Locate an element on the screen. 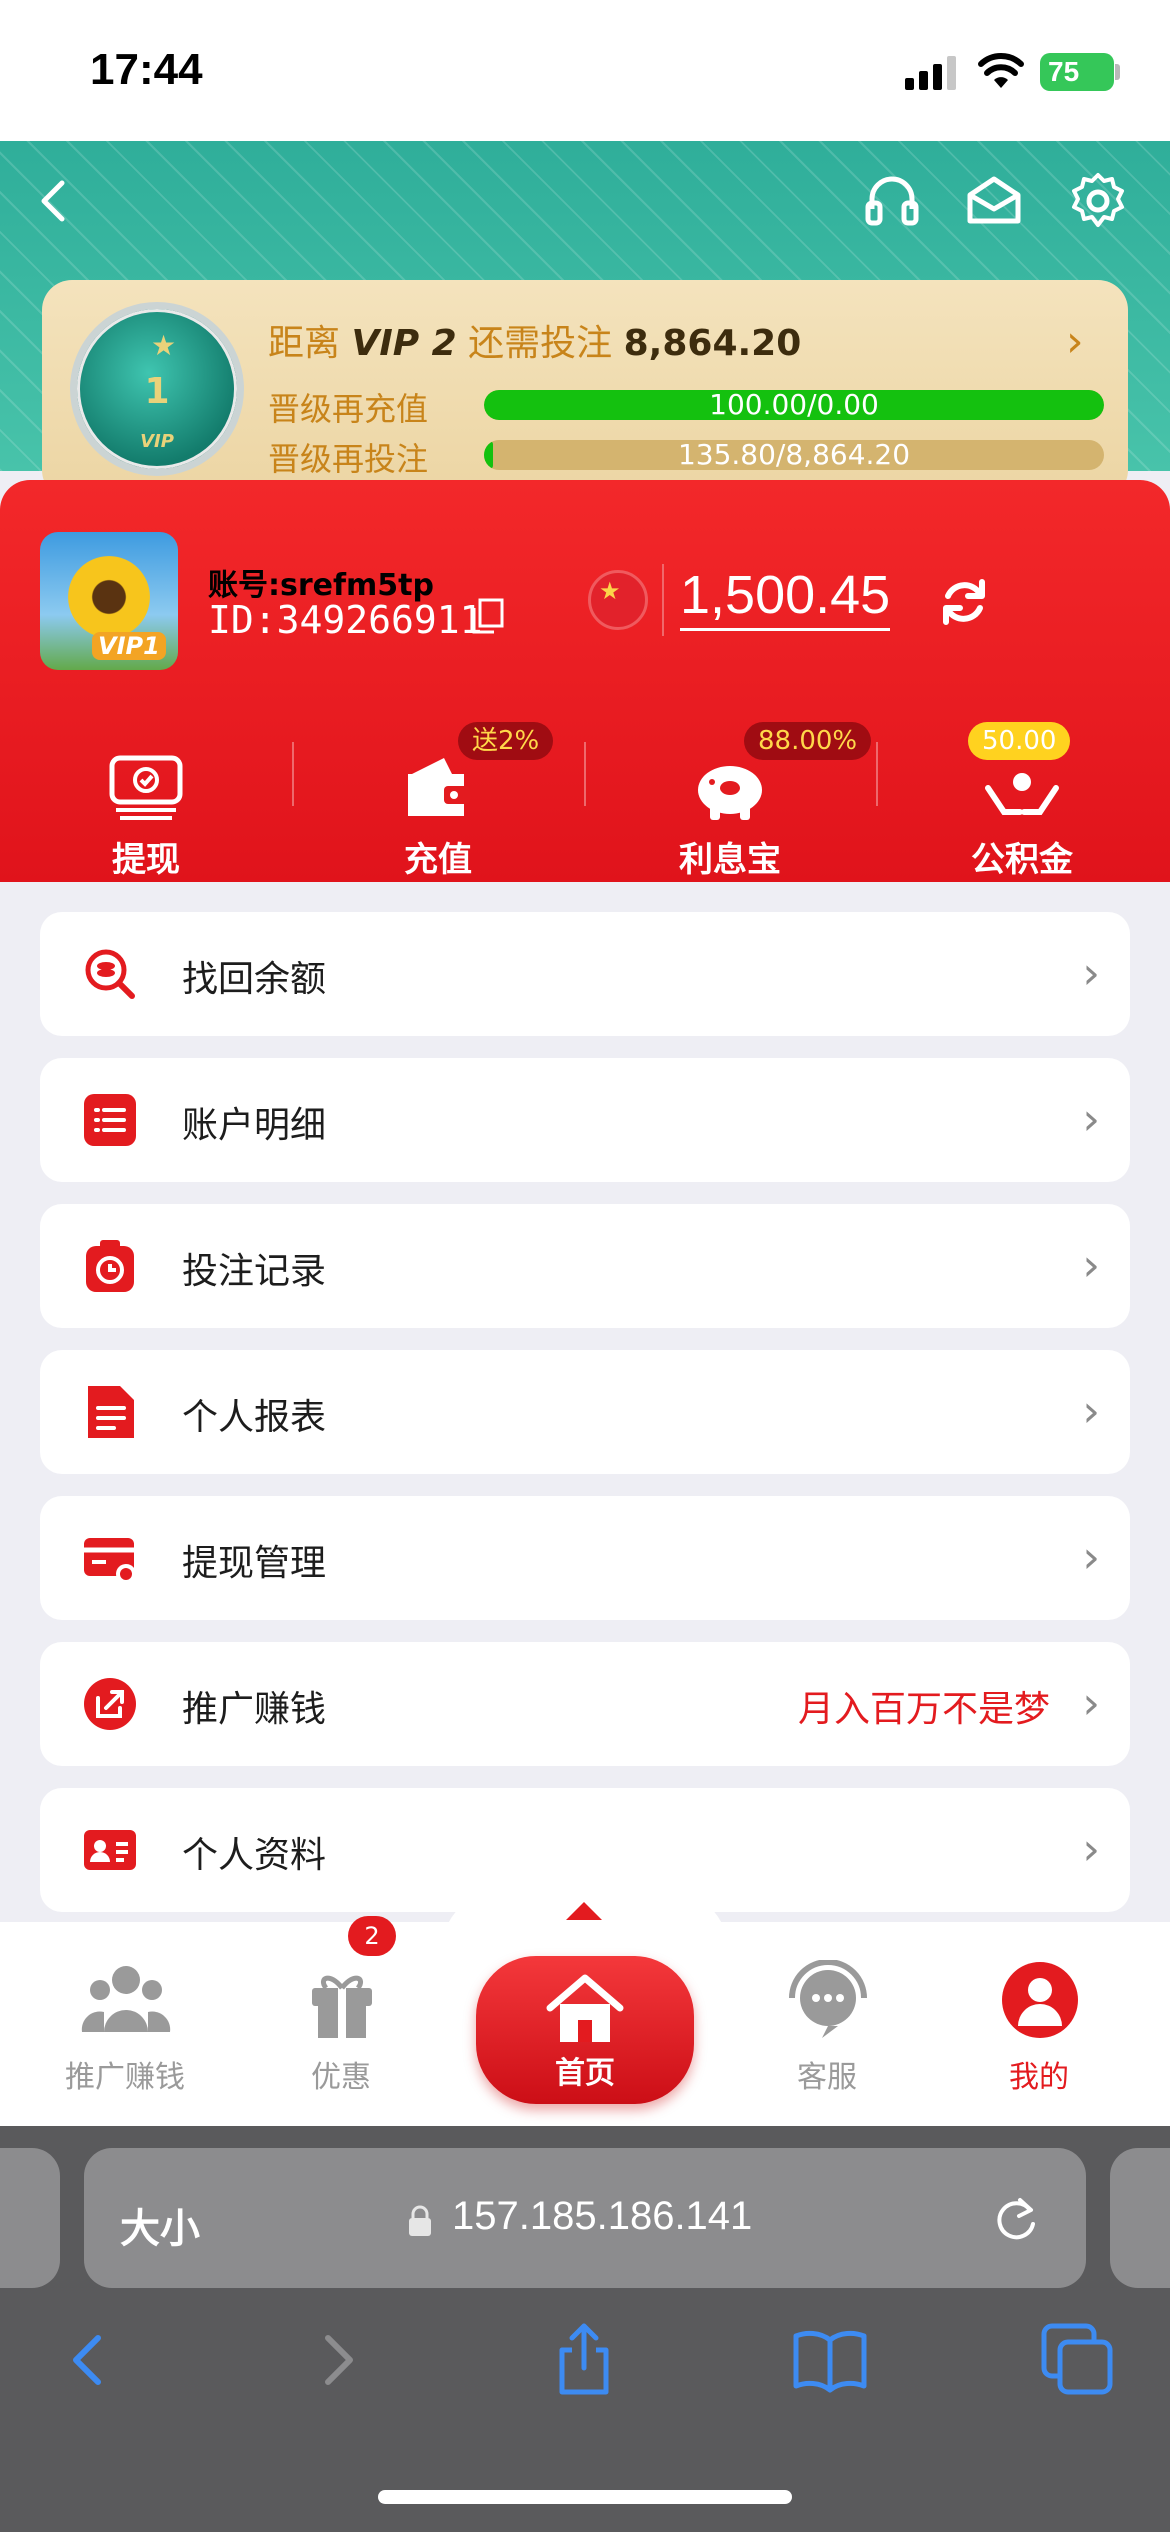 This screenshot has height=2532, width=1170. quick-fund: 50.00 公积金 is located at coordinates (1022, 801).